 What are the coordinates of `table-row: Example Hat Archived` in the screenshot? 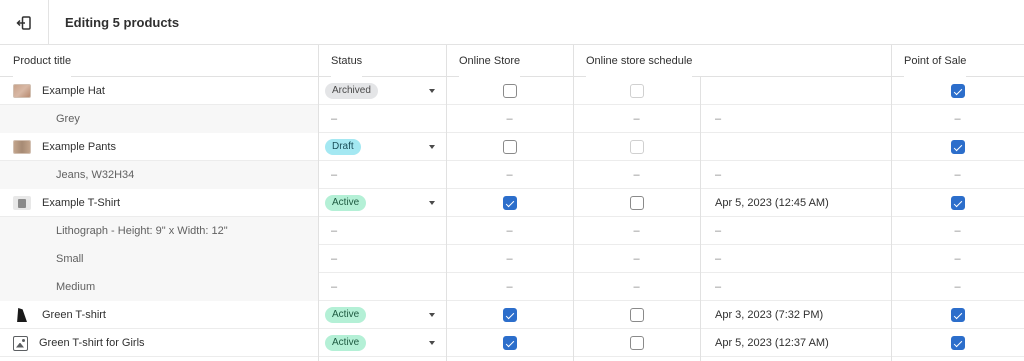 It's located at (512, 91).